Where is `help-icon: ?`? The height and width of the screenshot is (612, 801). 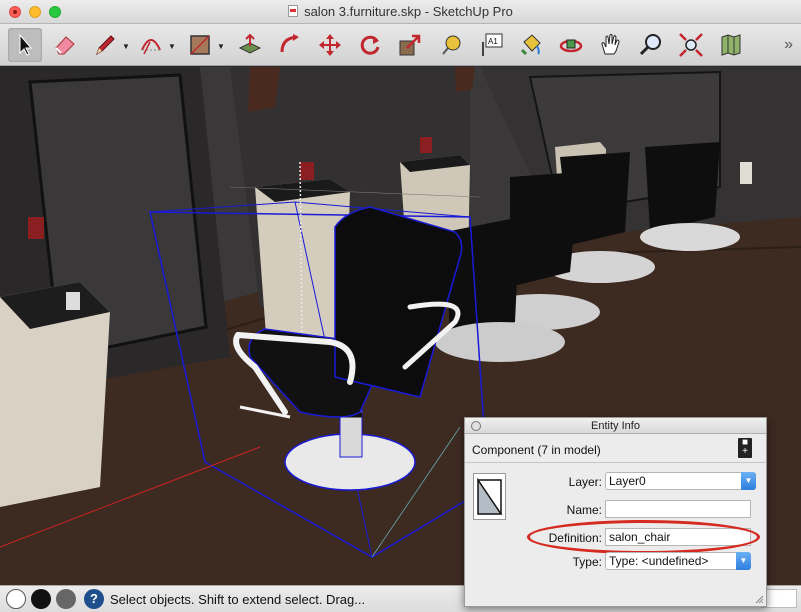 help-icon: ? is located at coordinates (94, 599).